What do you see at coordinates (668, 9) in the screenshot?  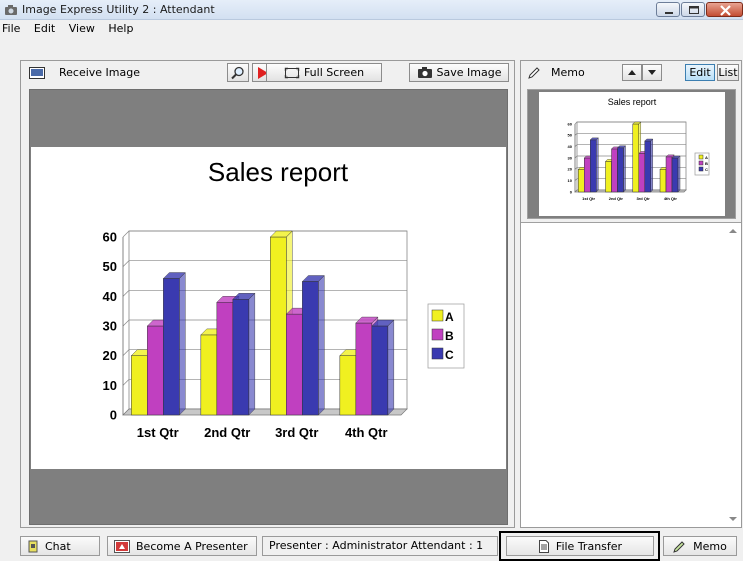 I see `minimize-button` at bounding box center [668, 9].